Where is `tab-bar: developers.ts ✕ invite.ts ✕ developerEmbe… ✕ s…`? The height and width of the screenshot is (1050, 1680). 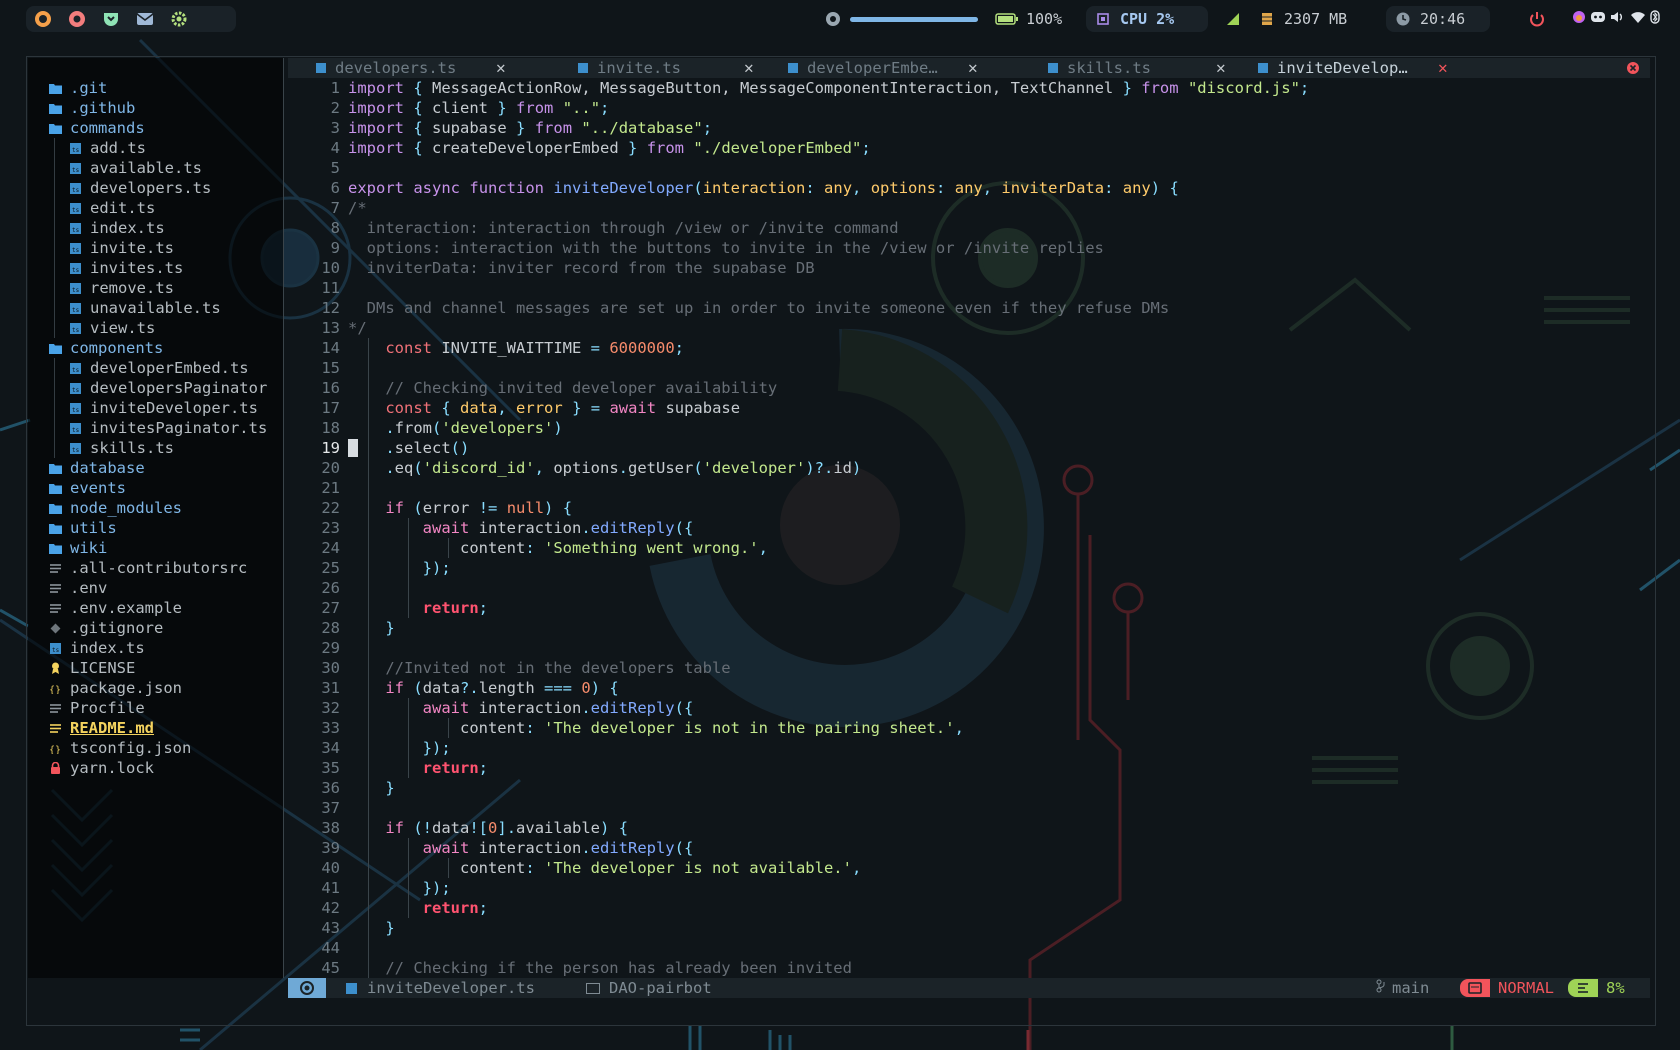 tab-bar: developers.ts ✕ invite.ts ✕ developerEmbe… ✕ s… is located at coordinates (969, 68).